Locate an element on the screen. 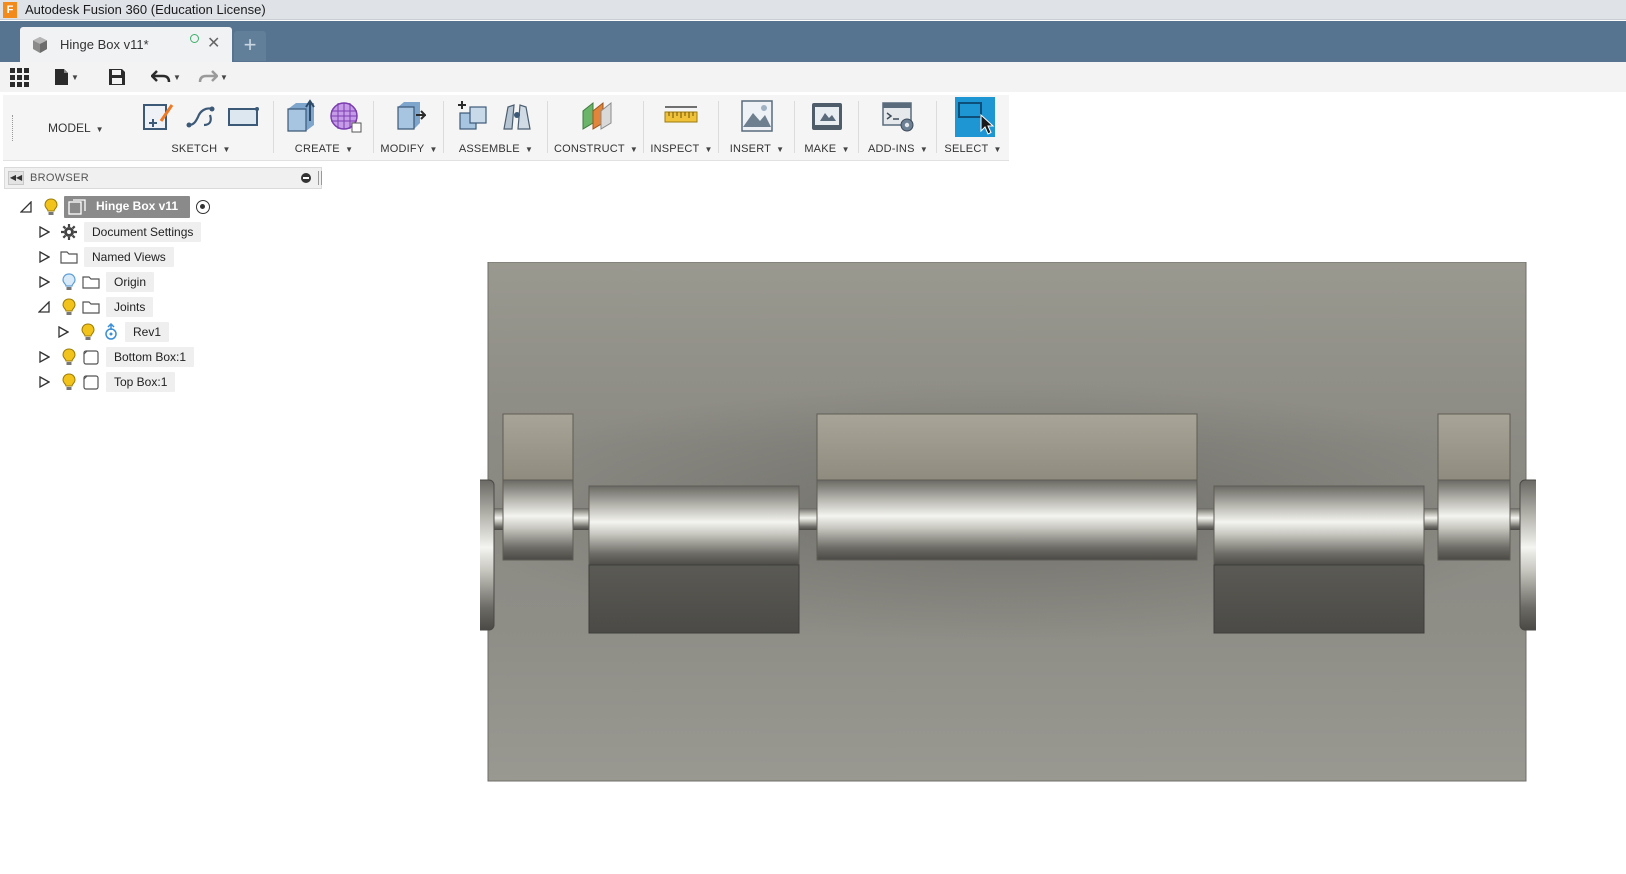 This screenshot has height=874, width=1626. hinge-knuckle-right is located at coordinates (1474, 520).